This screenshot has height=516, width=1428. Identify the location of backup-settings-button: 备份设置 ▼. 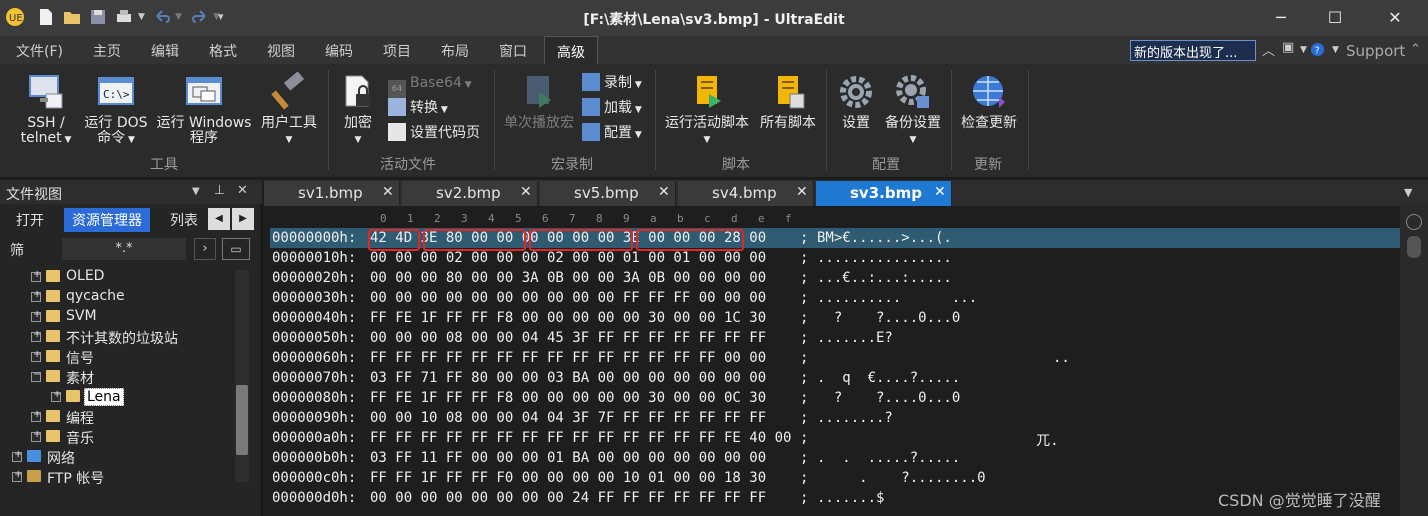
(913, 110).